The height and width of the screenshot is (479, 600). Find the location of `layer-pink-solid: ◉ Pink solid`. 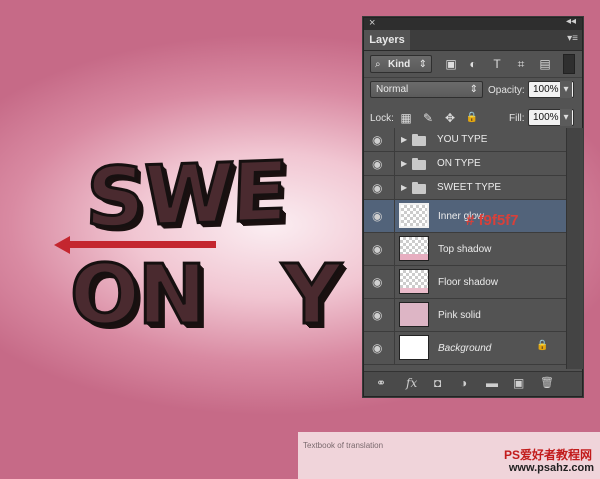

layer-pink-solid: ◉ Pink solid is located at coordinates (465, 315).